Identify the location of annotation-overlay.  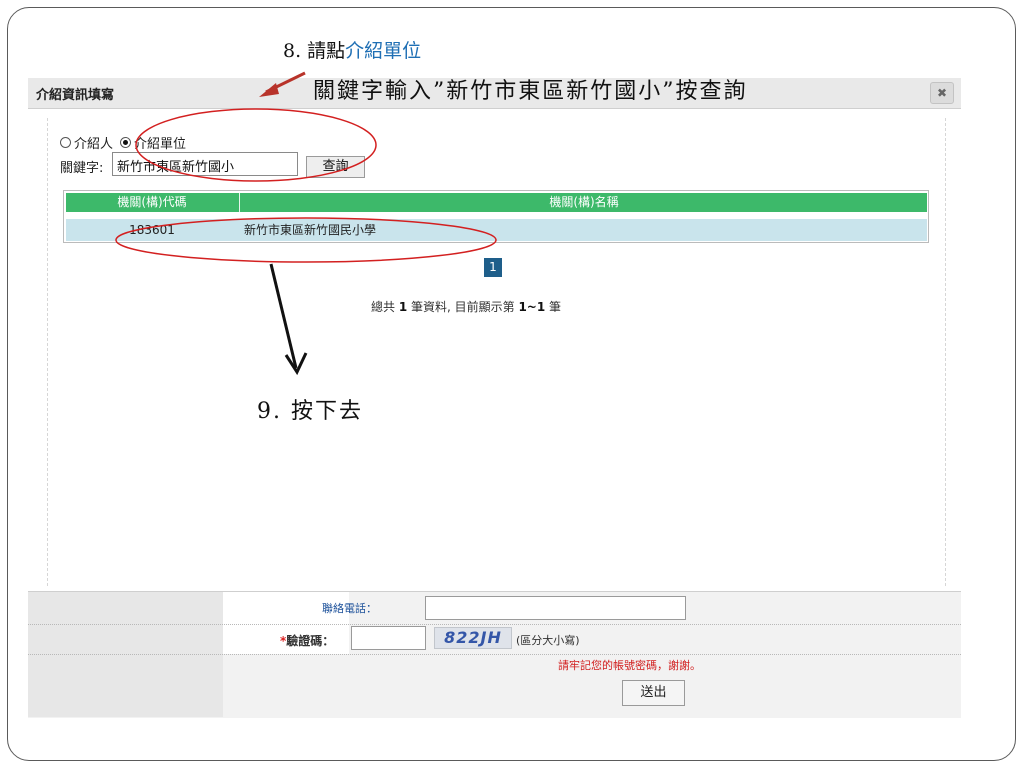
(306, 223).